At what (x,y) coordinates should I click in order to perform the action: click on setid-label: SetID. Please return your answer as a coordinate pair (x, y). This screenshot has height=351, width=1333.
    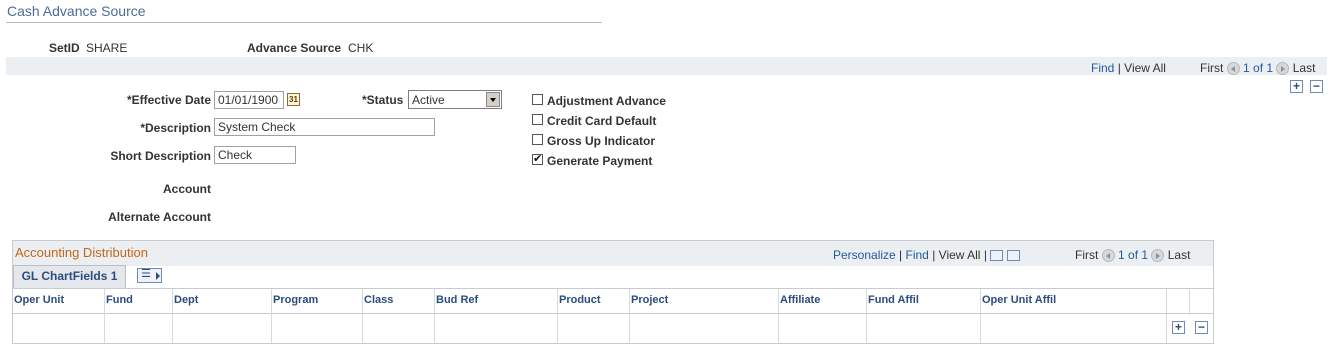
    Looking at the image, I should click on (64, 48).